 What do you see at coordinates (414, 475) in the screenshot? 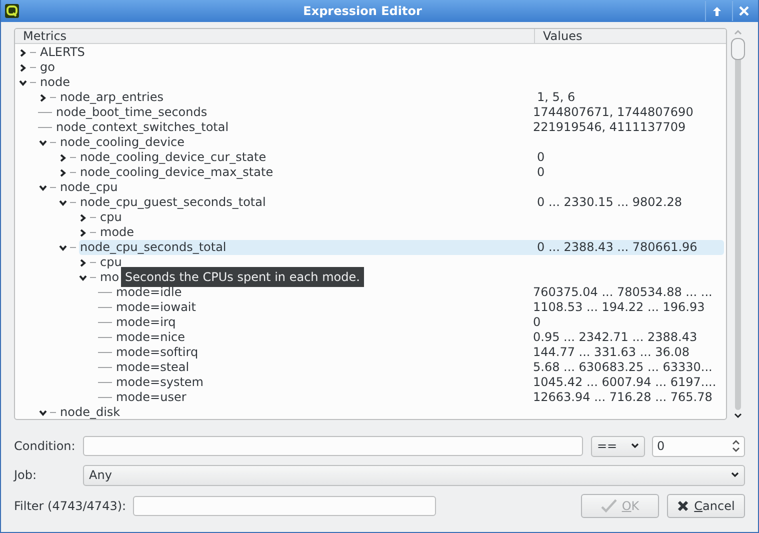
I see `job-dropdown: Any` at bounding box center [414, 475].